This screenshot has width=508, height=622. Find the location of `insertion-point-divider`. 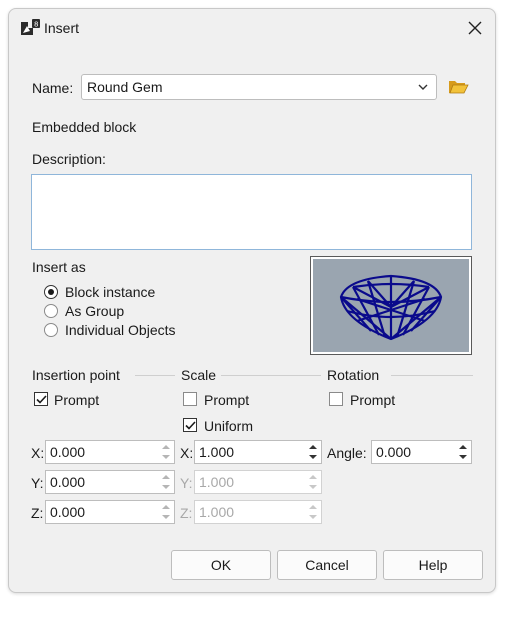

insertion-point-divider is located at coordinates (155, 375).